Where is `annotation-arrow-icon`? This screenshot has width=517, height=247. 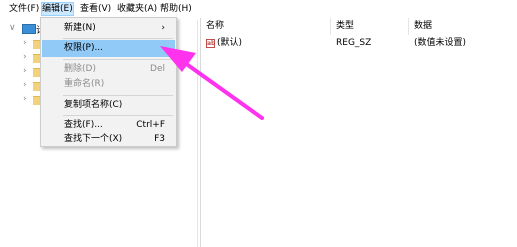 annotation-arrow-icon is located at coordinates (212, 83).